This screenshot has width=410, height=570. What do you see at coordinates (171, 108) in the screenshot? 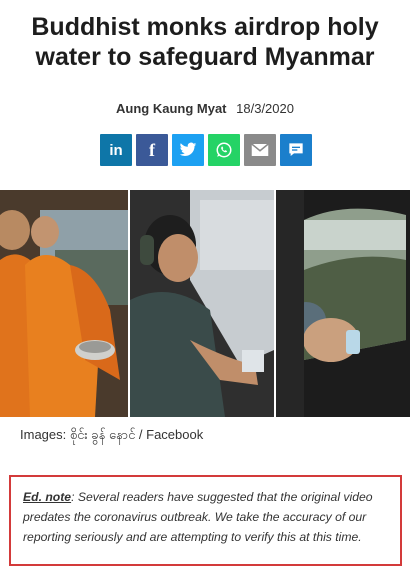
I see `author-name: Aung Kaung Myat` at bounding box center [171, 108].